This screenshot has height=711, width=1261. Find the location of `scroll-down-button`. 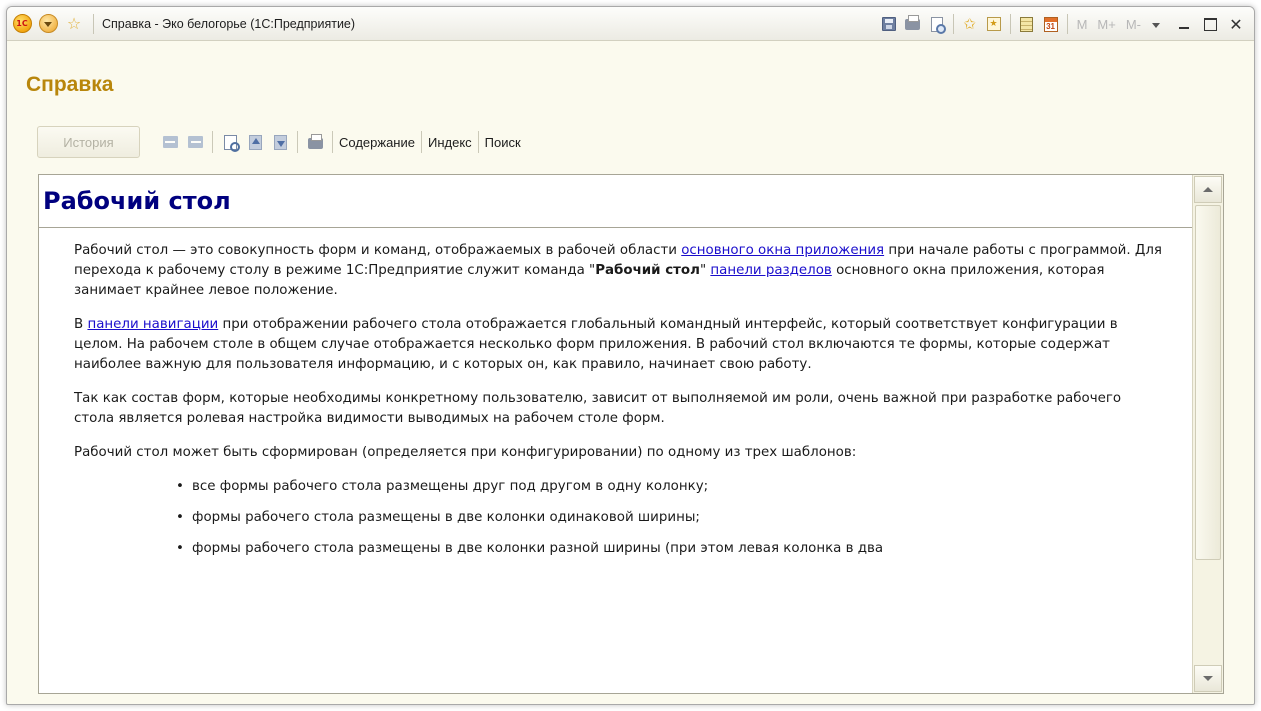

scroll-down-button is located at coordinates (1208, 678).